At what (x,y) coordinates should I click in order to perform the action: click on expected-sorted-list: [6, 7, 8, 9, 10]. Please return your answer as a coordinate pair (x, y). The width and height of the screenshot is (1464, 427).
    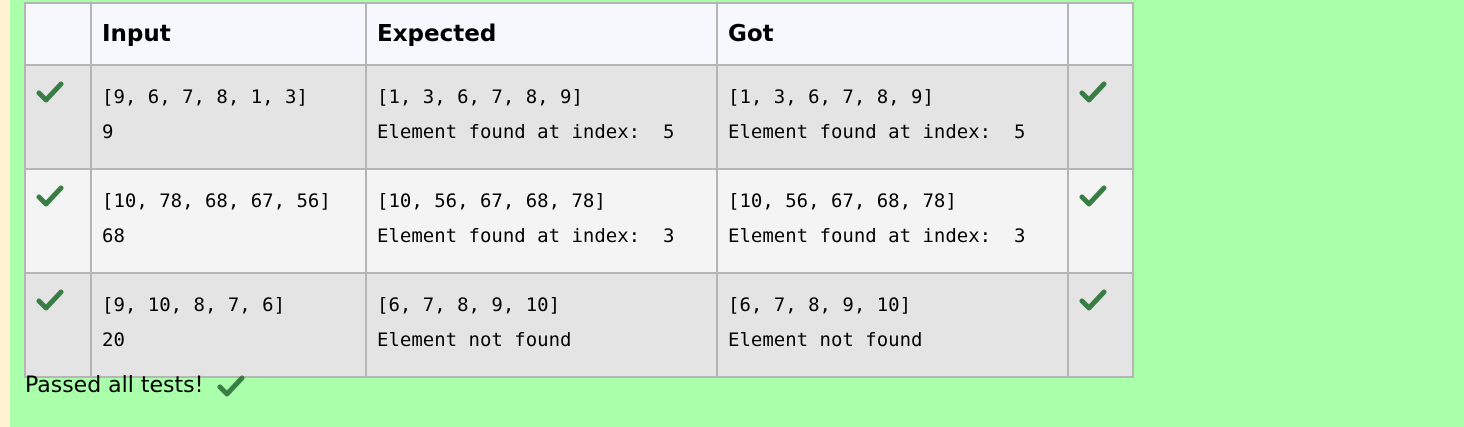
    Looking at the image, I should click on (469, 305).